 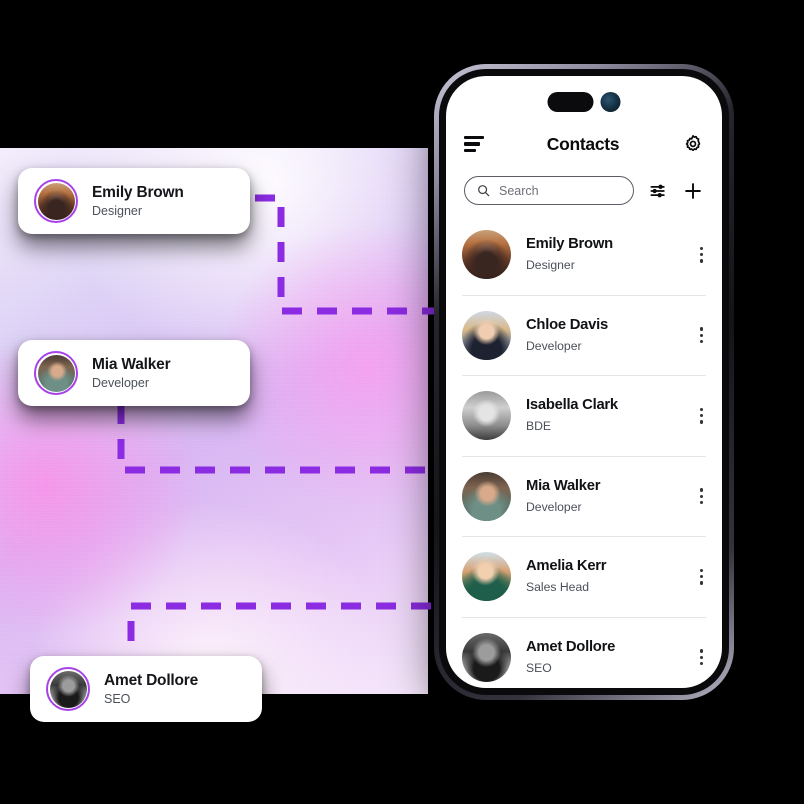 I want to click on gear-icon, so click(x=693, y=144).